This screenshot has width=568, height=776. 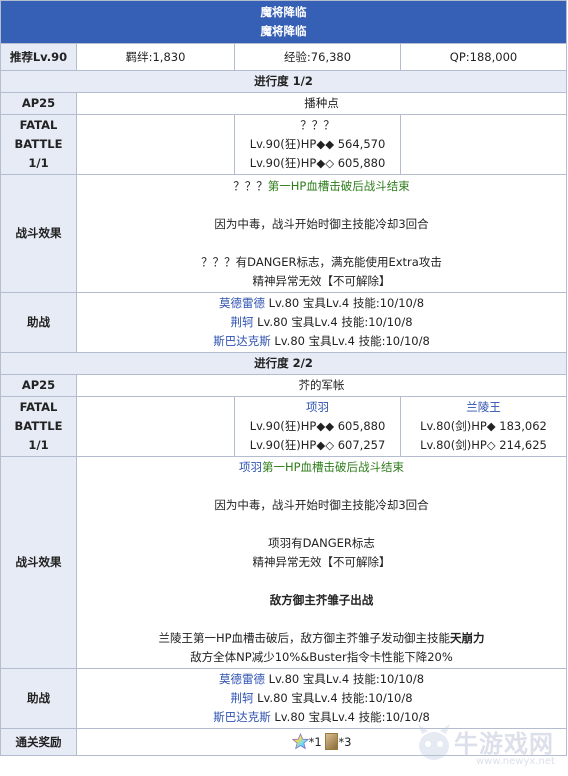 What do you see at coordinates (38, 742) in the screenshot?
I see `reward-label: 通关奖励` at bounding box center [38, 742].